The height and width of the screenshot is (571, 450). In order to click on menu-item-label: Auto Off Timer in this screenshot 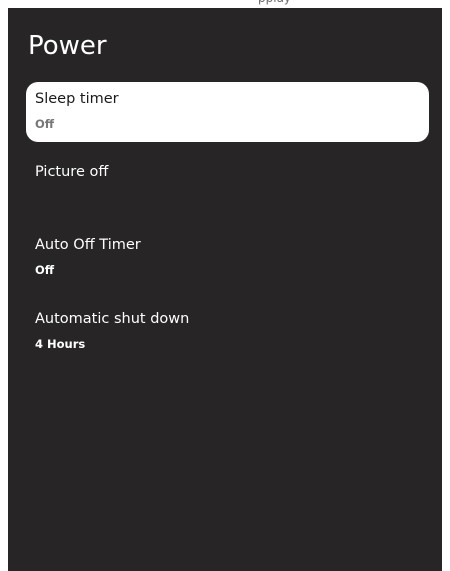, I will do `click(88, 245)`.